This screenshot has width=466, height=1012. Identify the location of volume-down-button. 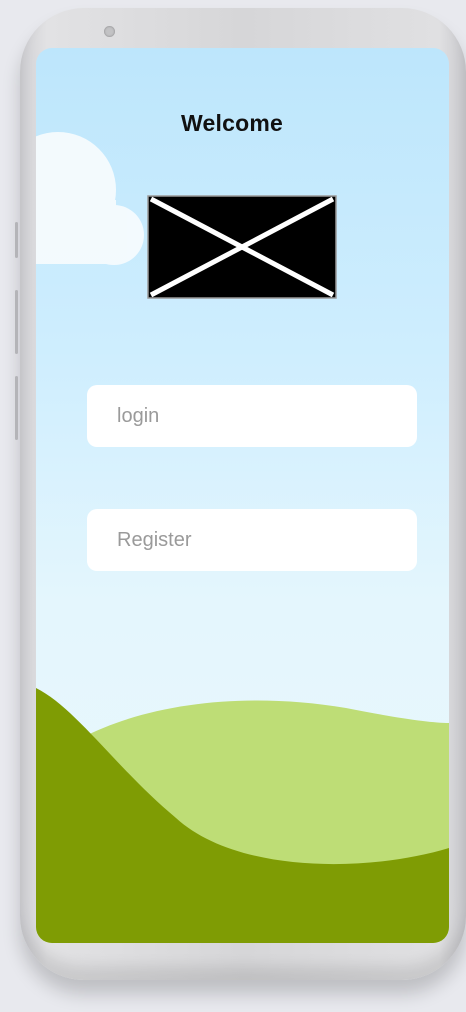
(16, 408).